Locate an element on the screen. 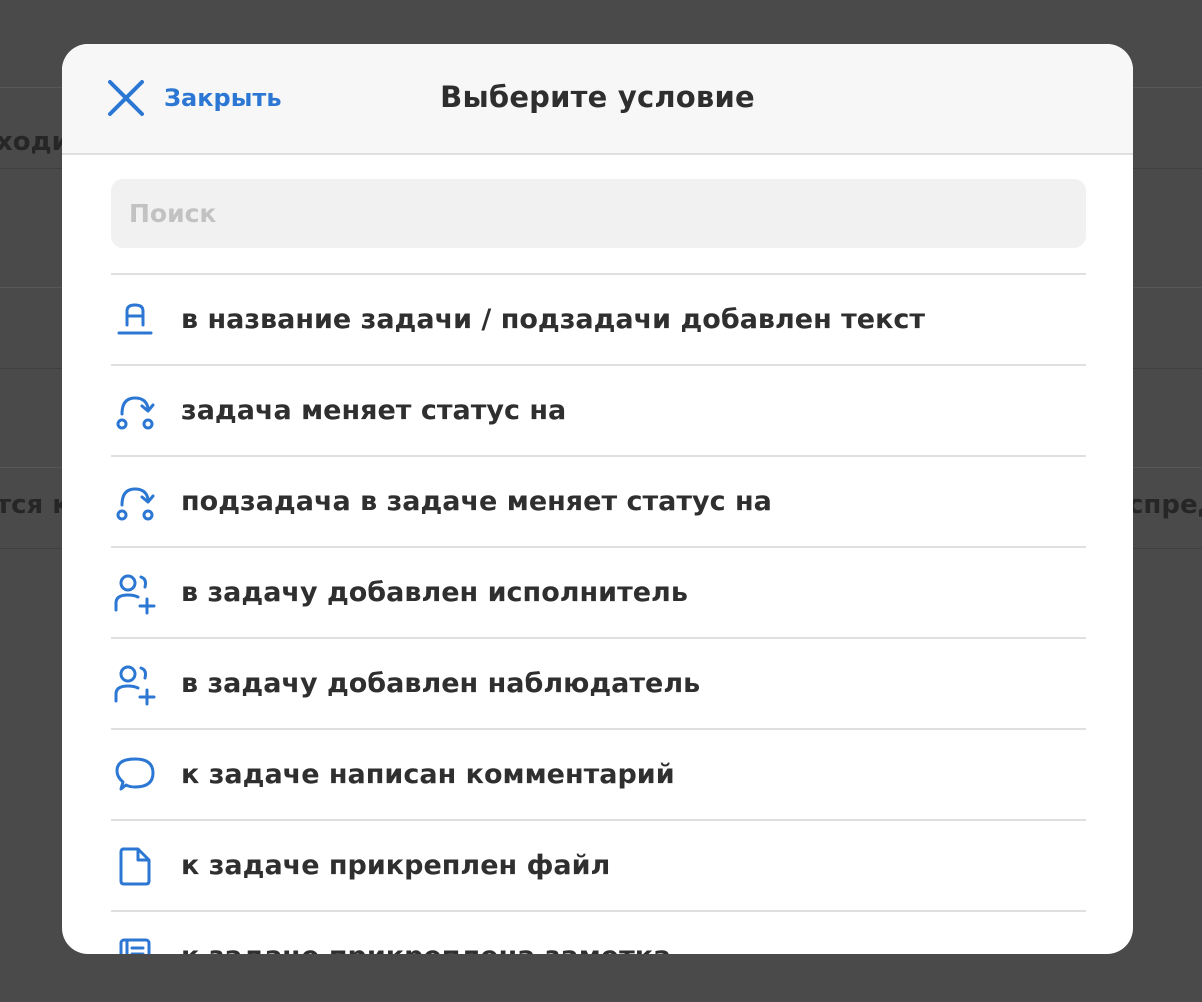  background-text: ходи is located at coordinates (35, 142).